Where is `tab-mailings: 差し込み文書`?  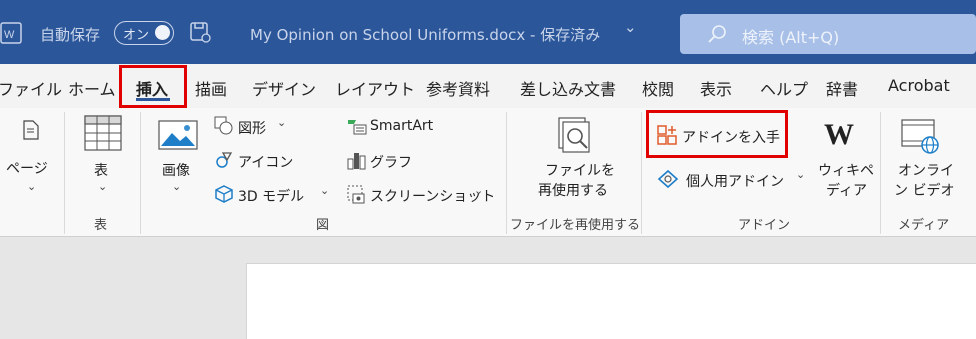 tab-mailings: 差し込み文書 is located at coordinates (568, 88).